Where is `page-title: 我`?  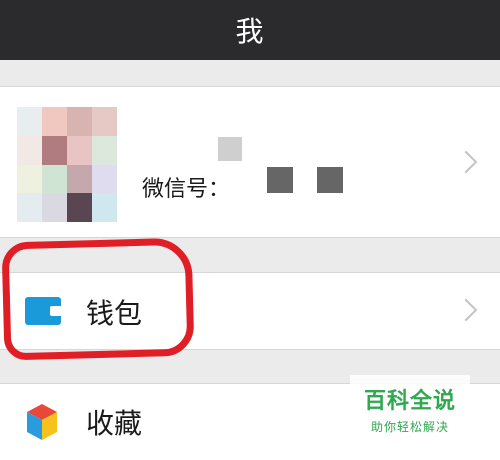
page-title: 我 is located at coordinates (250, 31).